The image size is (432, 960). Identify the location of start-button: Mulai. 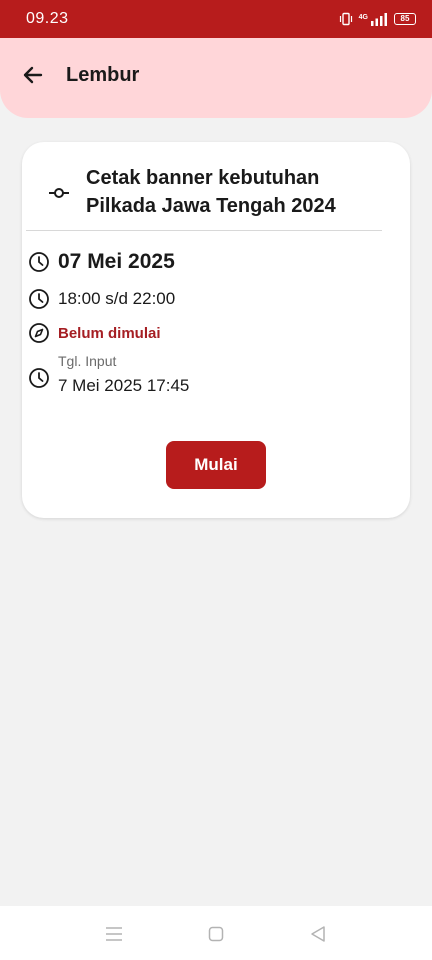
(216, 465).